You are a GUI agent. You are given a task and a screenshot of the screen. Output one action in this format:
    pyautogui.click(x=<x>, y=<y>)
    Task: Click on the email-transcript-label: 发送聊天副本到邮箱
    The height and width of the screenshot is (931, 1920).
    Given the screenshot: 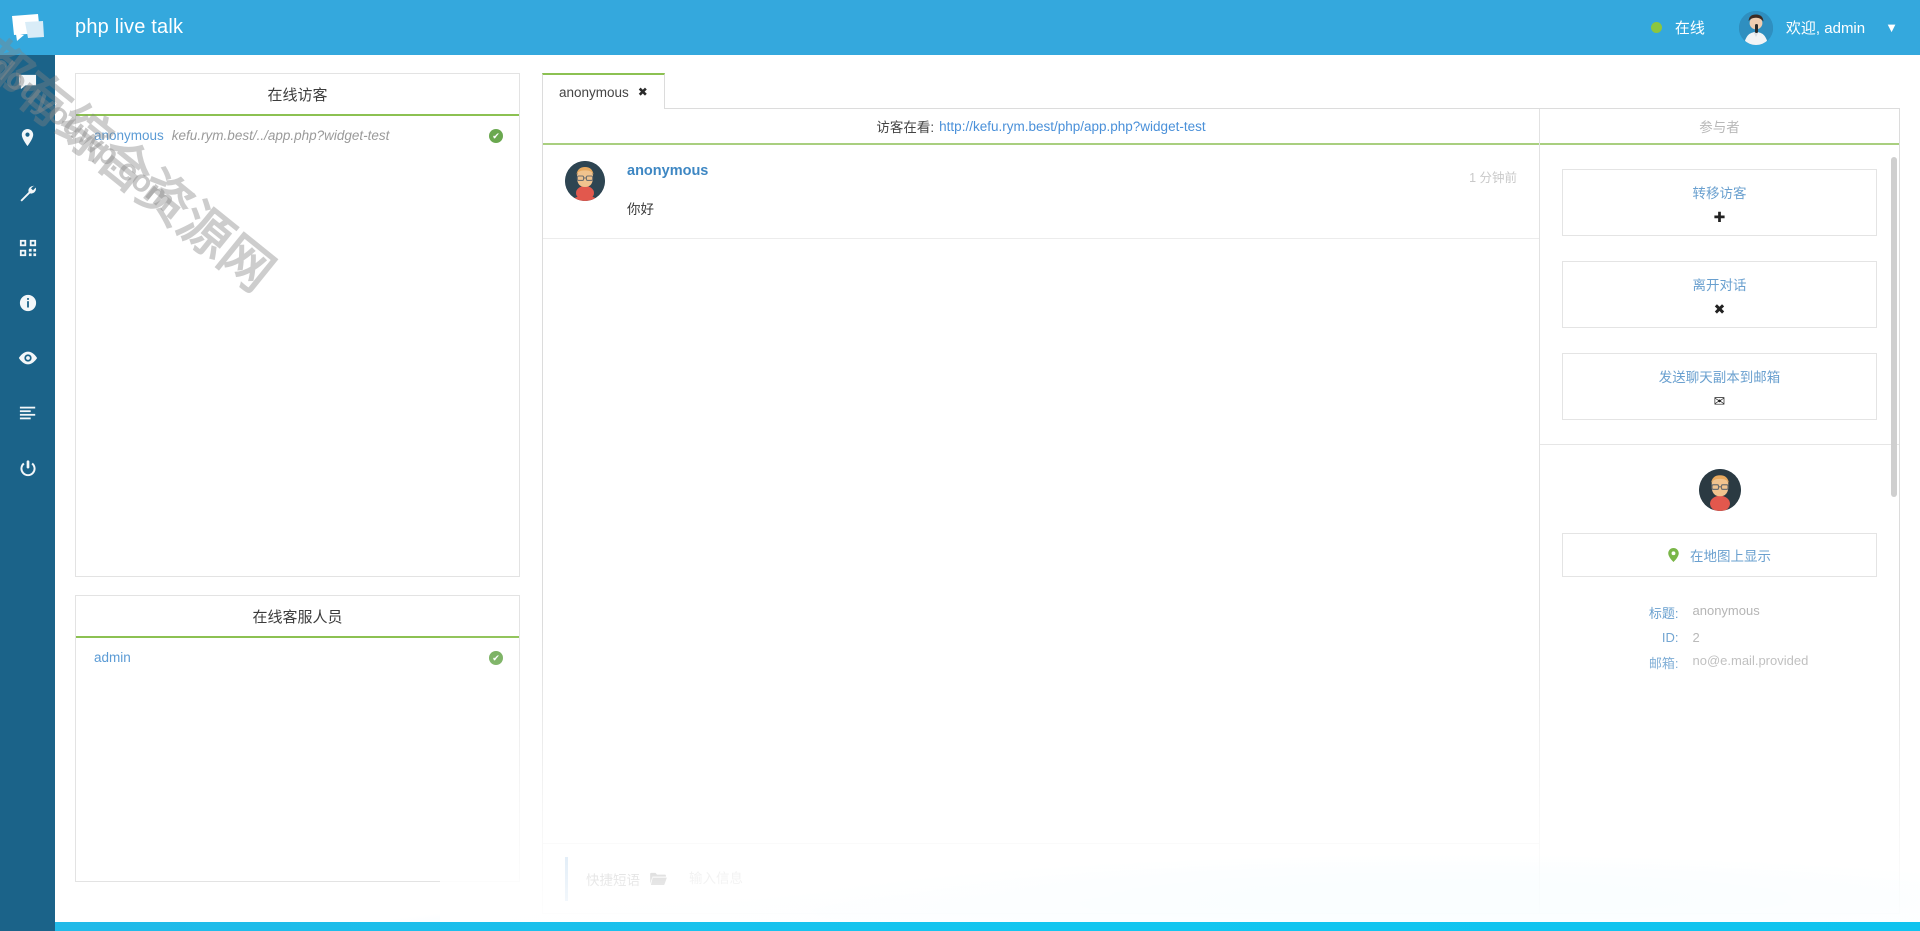 What is the action you would take?
    pyautogui.click(x=1719, y=377)
    